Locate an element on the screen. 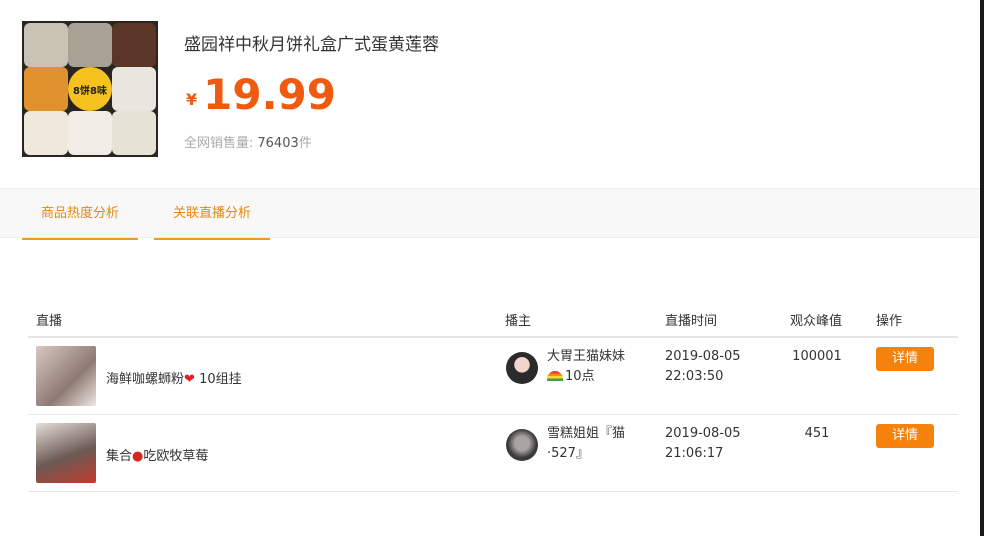 The height and width of the screenshot is (536, 984). header-action: 操作 is located at coordinates (889, 321).